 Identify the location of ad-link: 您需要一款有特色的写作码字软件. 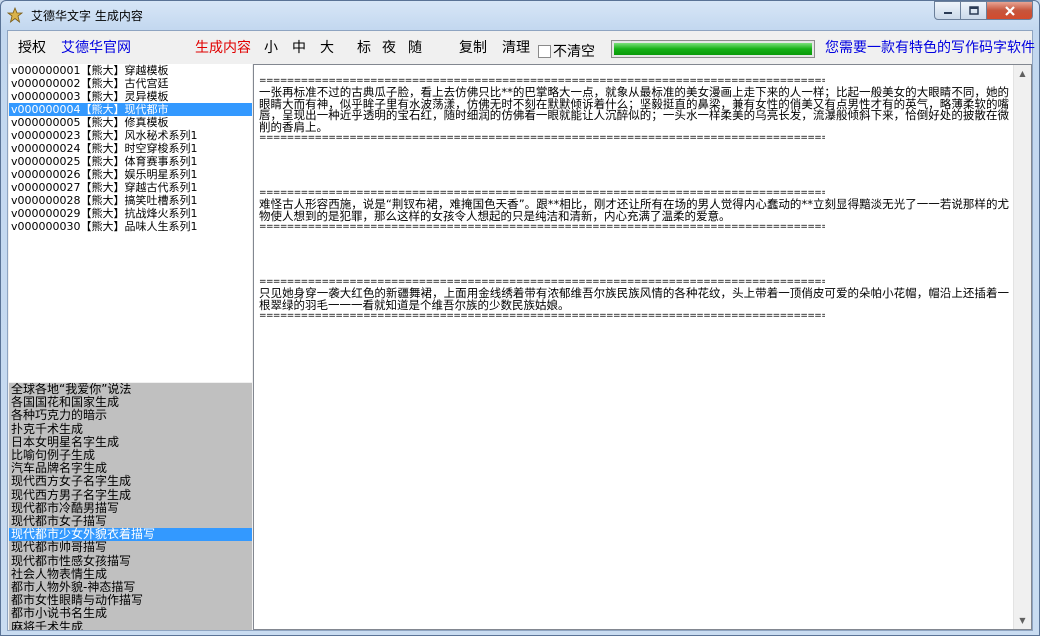
(930, 48).